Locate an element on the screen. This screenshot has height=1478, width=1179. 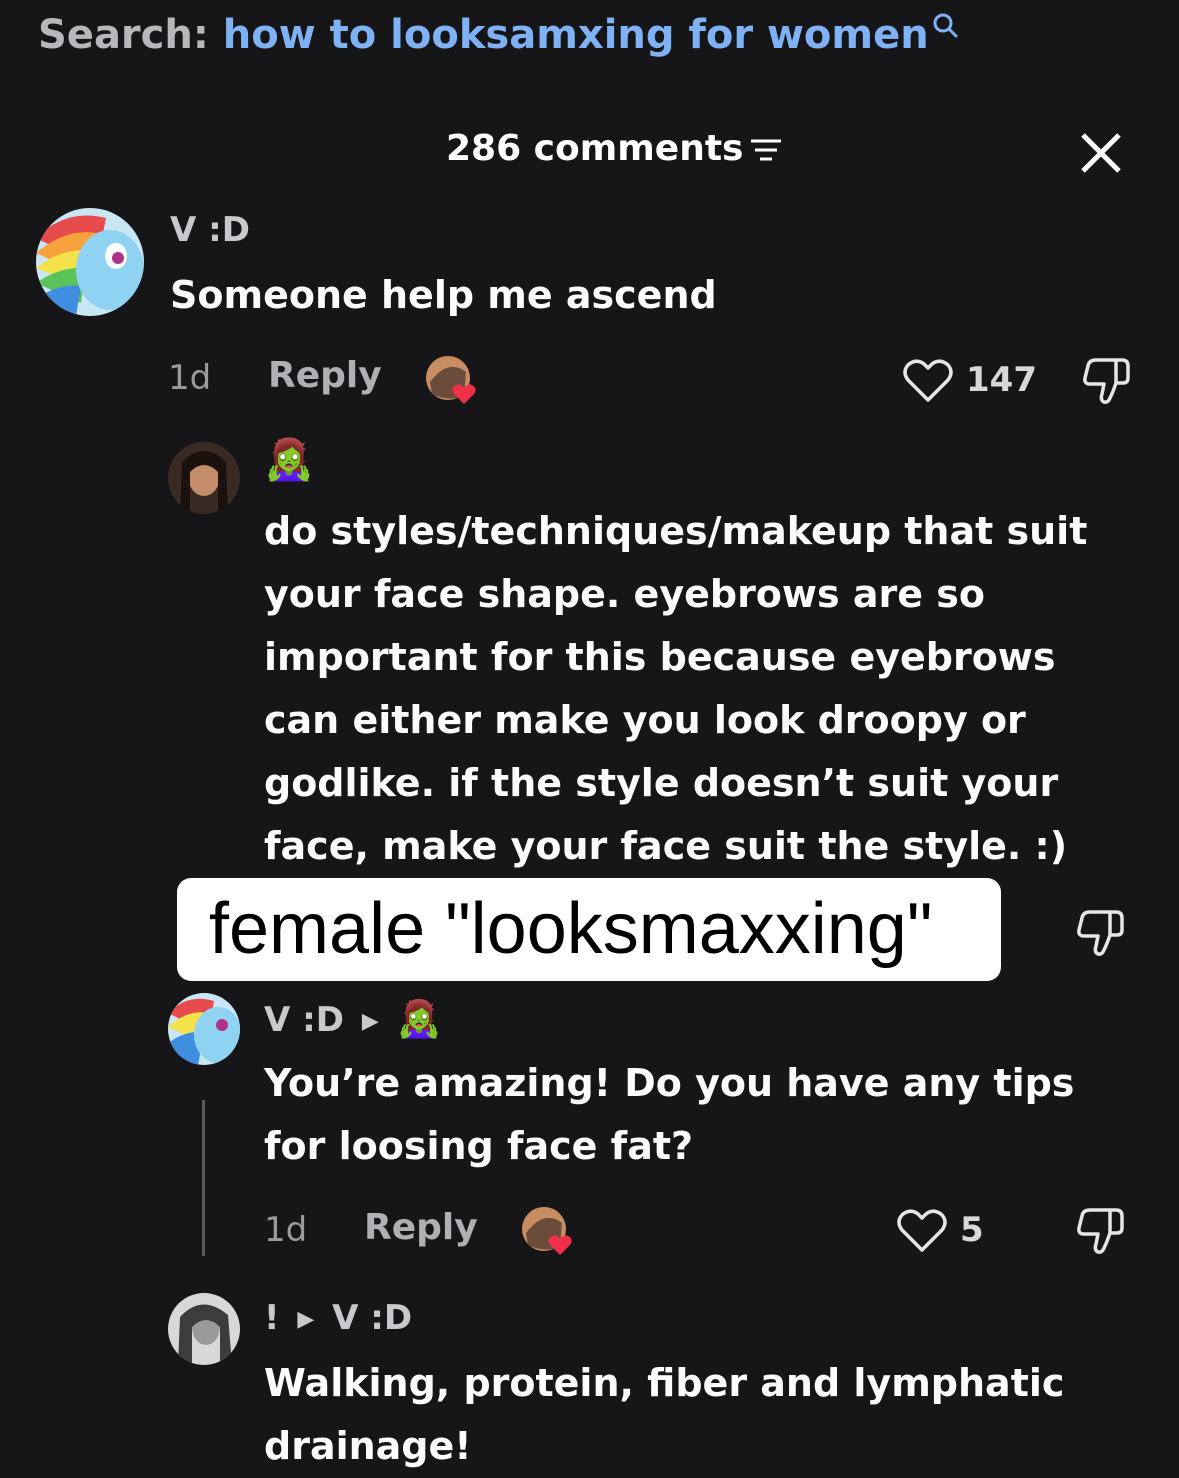
reply-to-emoji: 🧟‍♀️ is located at coordinates (419, 1019).